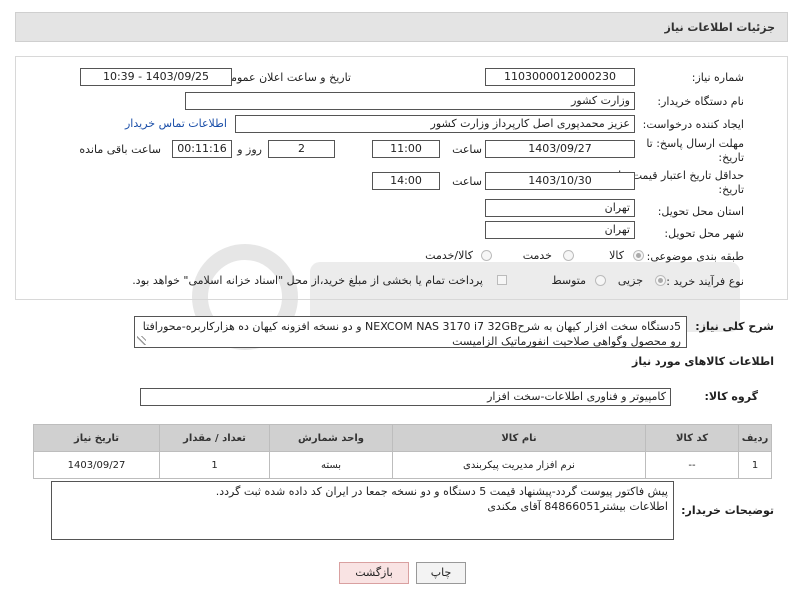 This screenshot has height=598, width=789. I want to click on col-code: کد کالا, so click(692, 438).